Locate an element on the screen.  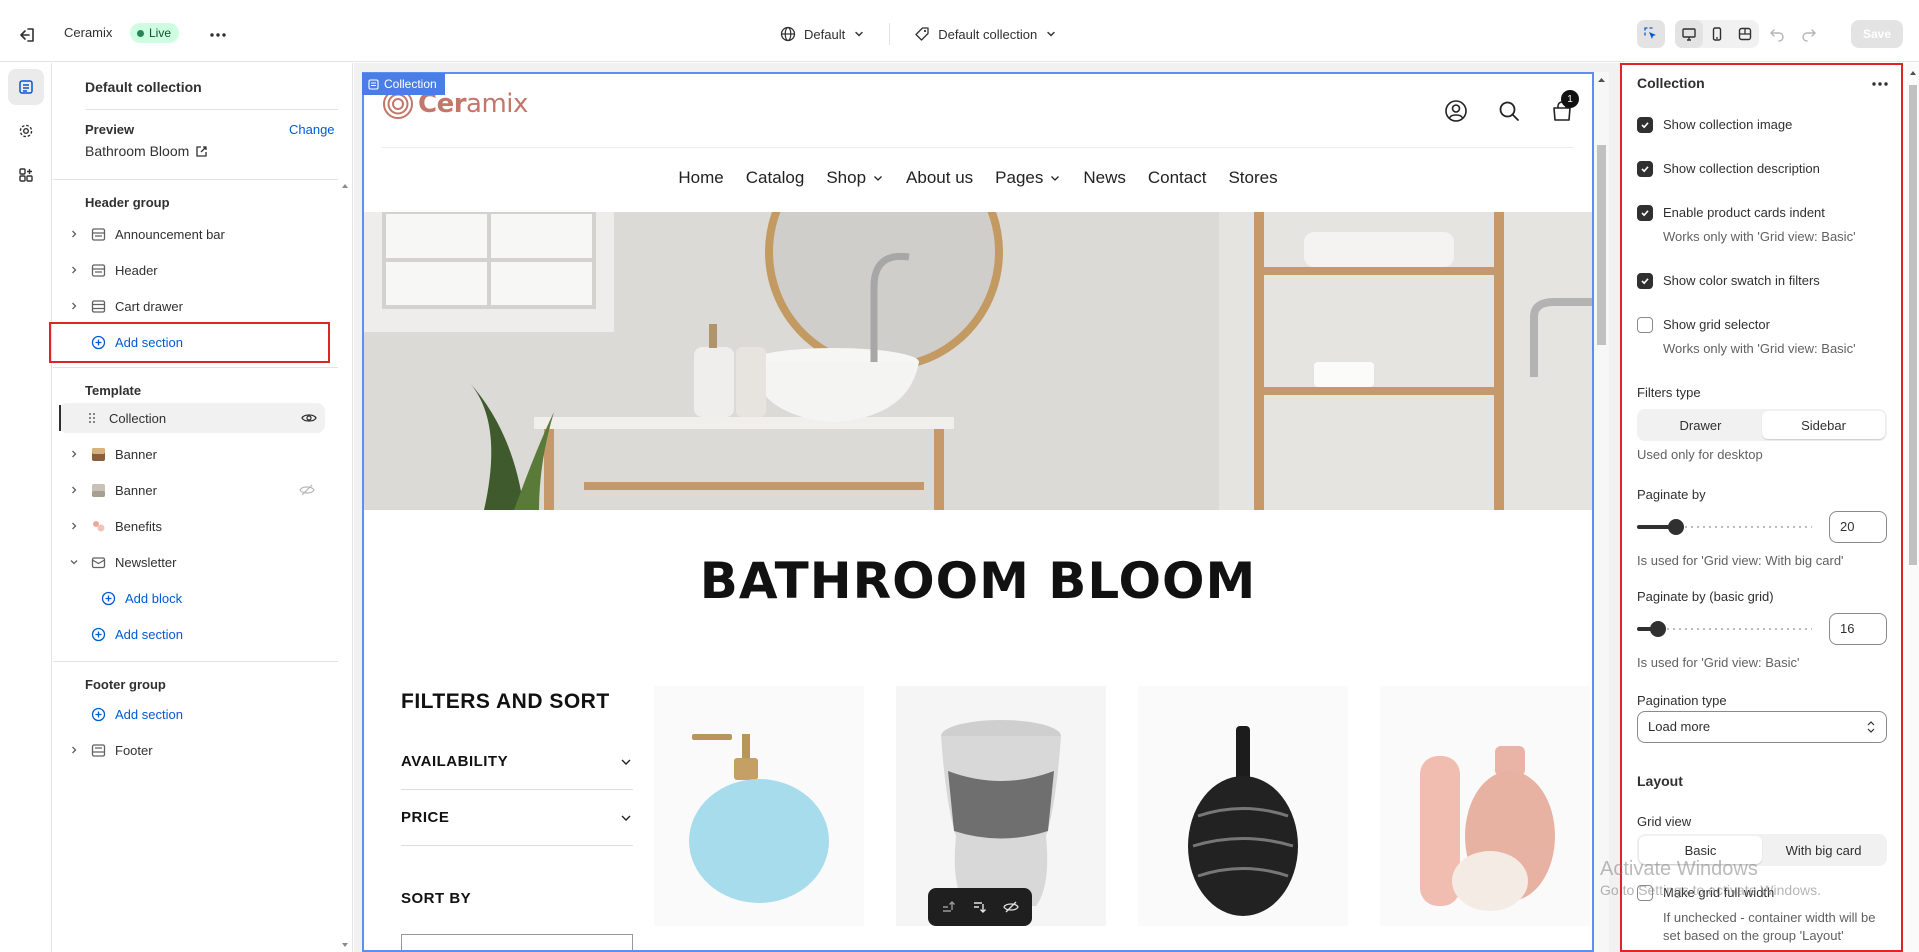
move-down-icon is located at coordinates (980, 907).